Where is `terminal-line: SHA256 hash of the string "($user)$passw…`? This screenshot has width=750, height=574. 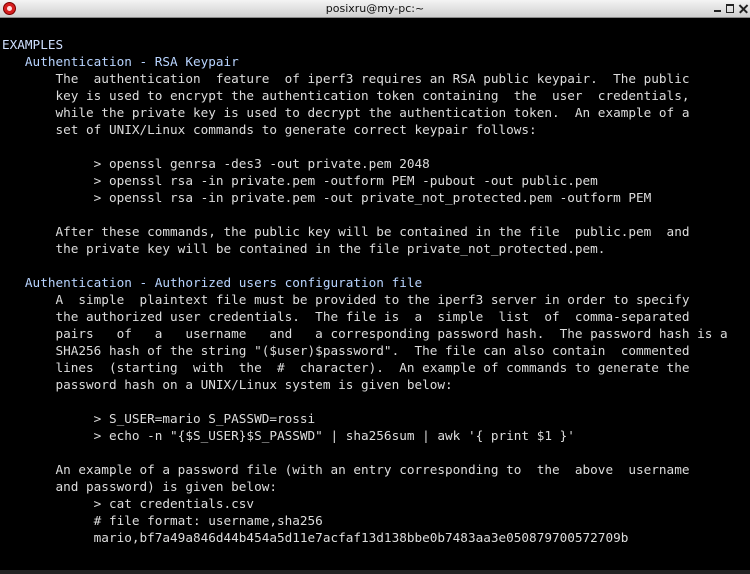
terminal-line: SHA256 hash of the string "($user)$passw… is located at coordinates (346, 350).